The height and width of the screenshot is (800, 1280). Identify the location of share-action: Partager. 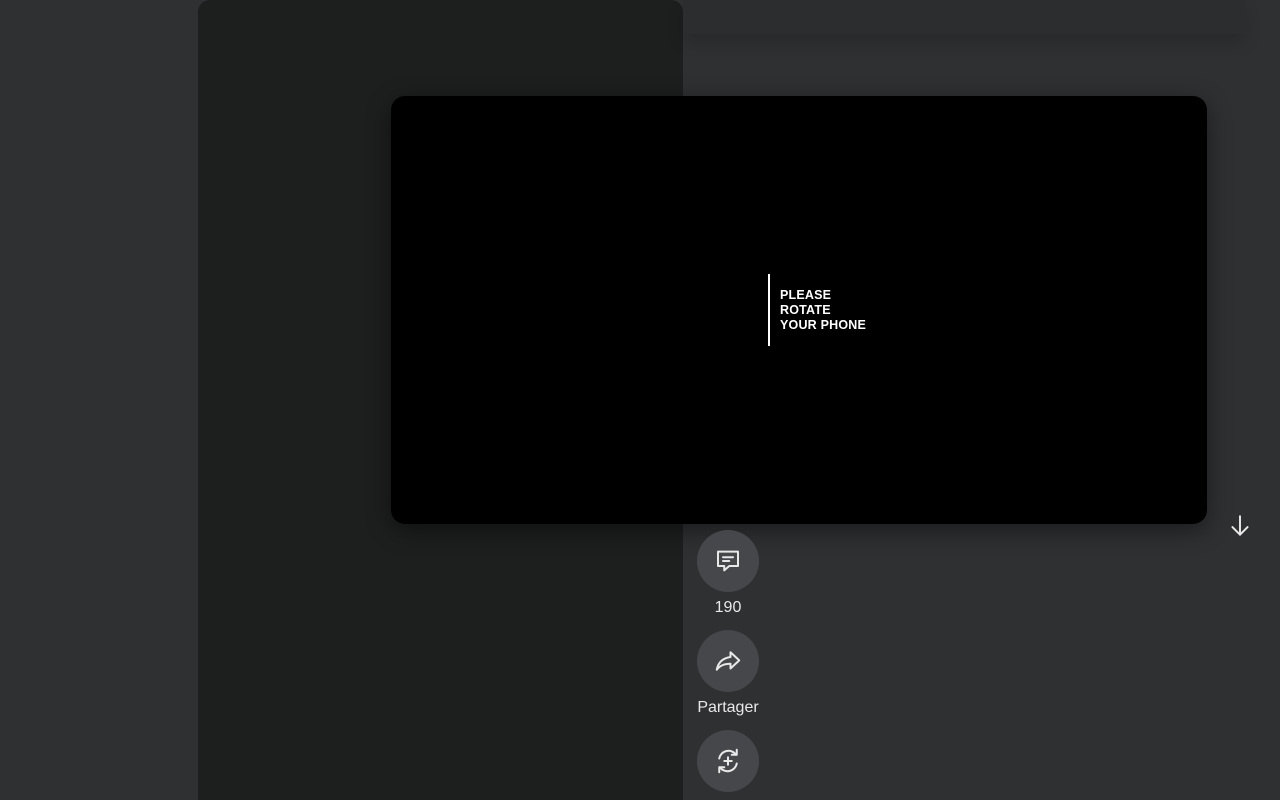
(728, 674).